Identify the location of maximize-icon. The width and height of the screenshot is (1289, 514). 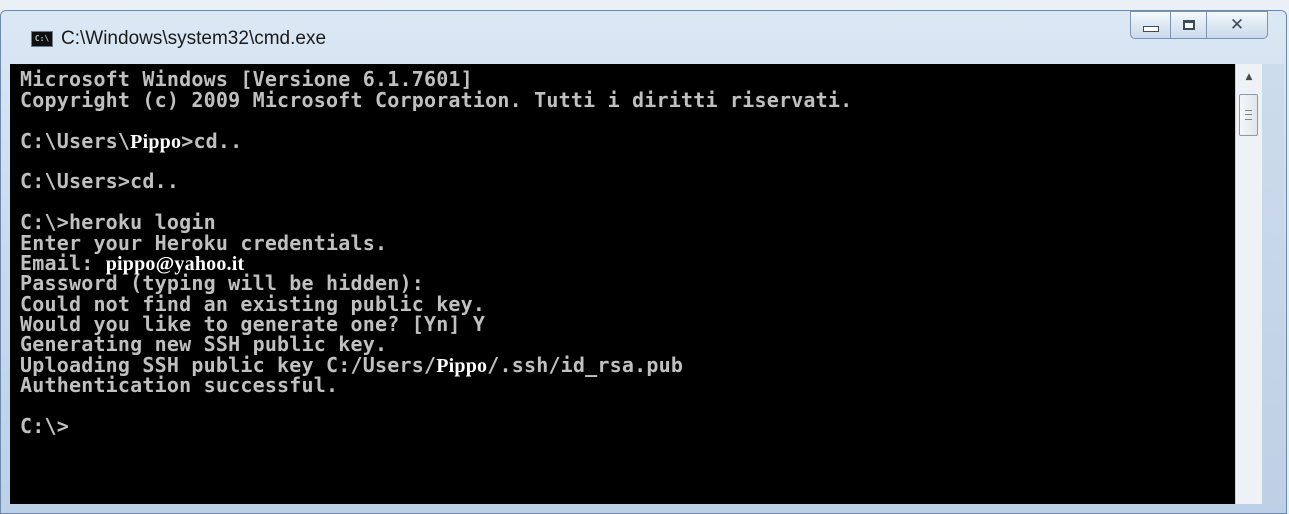
(1188, 25).